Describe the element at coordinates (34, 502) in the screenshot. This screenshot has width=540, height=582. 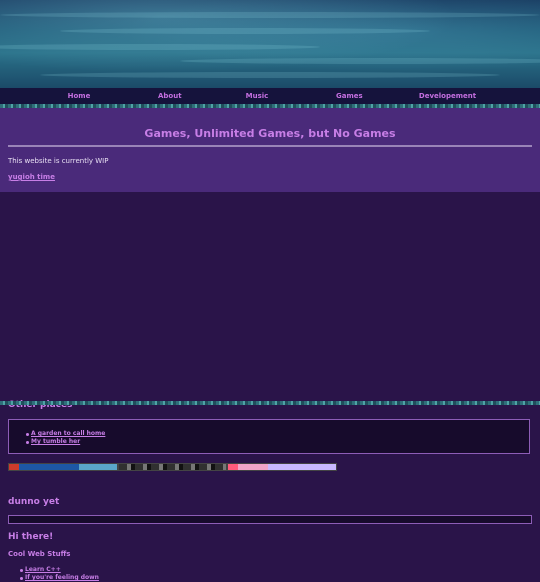
I see `dunno-heading: dunno yet` at that location.